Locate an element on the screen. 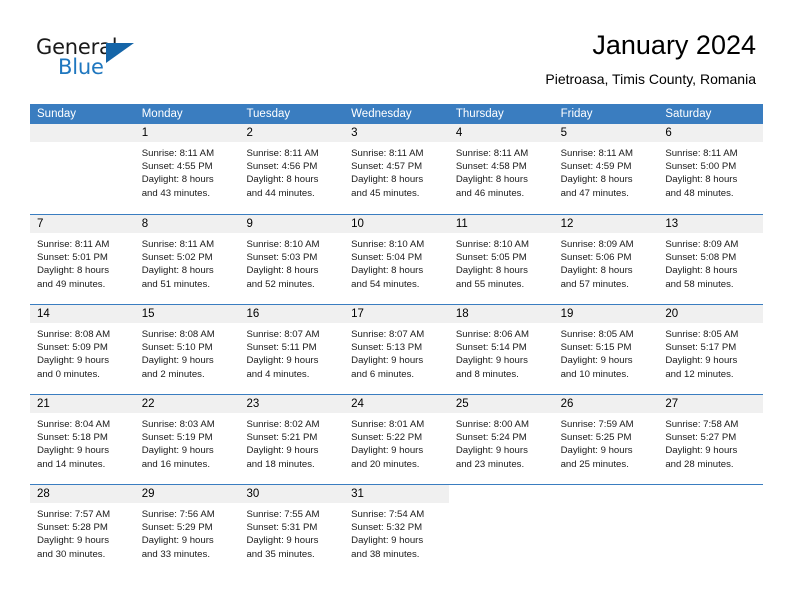 Image resolution: width=792 pixels, height=612 pixels. day-sunset-text: Sunset: 5:02 PM is located at coordinates (177, 258).